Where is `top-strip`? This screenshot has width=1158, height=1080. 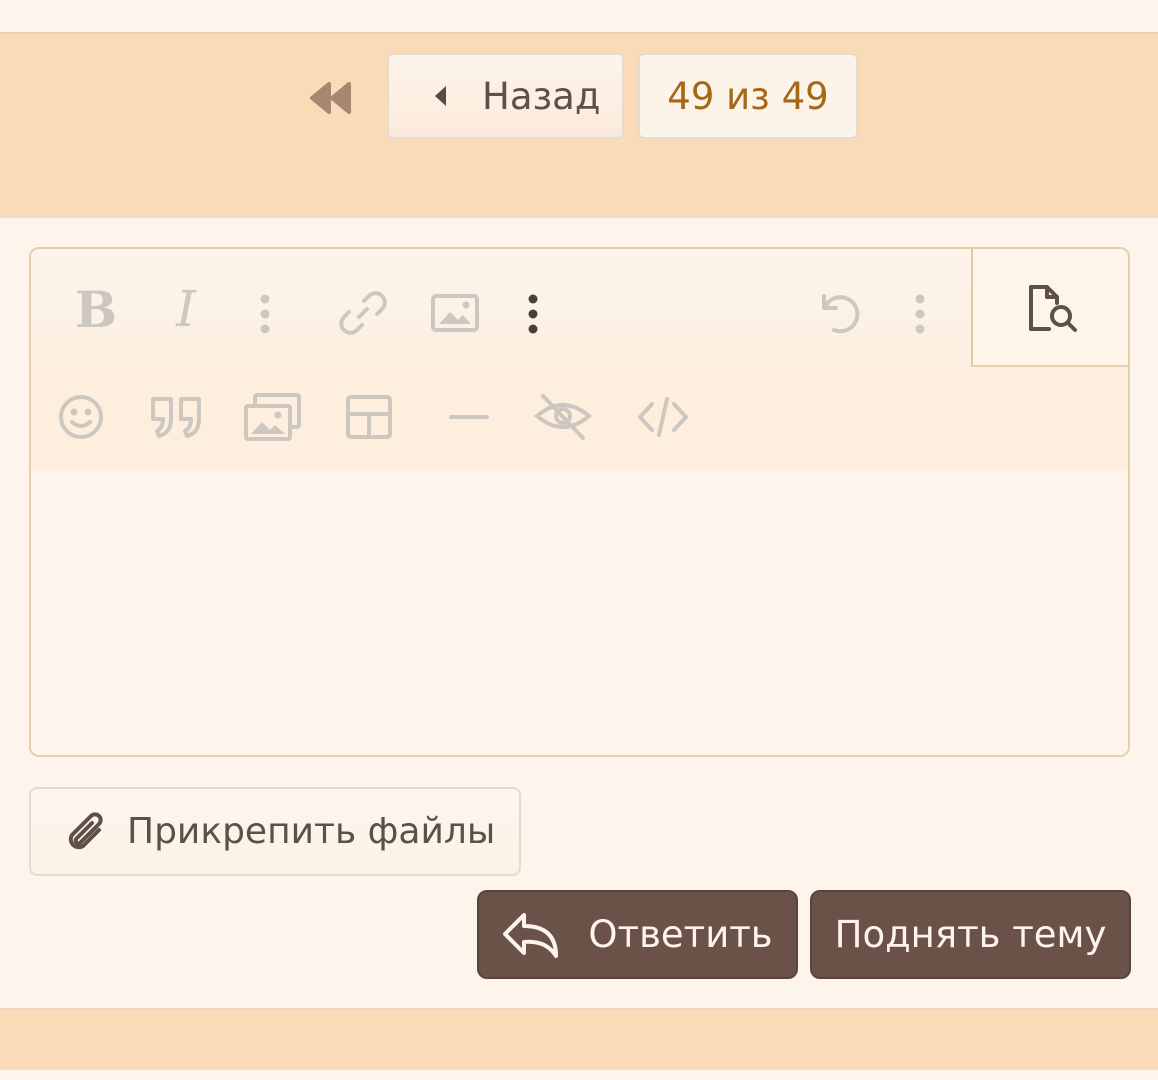
top-strip is located at coordinates (579, 17).